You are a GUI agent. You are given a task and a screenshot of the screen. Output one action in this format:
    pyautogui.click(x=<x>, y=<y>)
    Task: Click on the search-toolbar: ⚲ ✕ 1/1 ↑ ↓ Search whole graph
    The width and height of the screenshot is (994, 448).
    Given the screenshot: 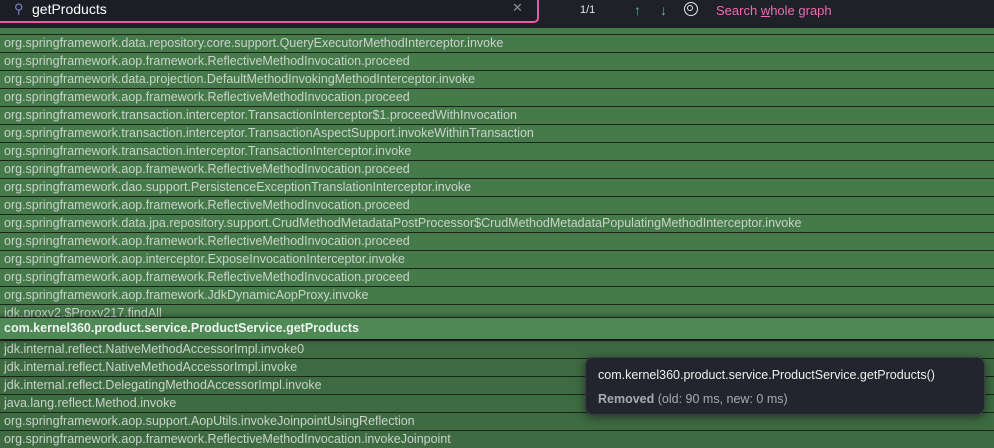 What is the action you would take?
    pyautogui.click(x=497, y=14)
    